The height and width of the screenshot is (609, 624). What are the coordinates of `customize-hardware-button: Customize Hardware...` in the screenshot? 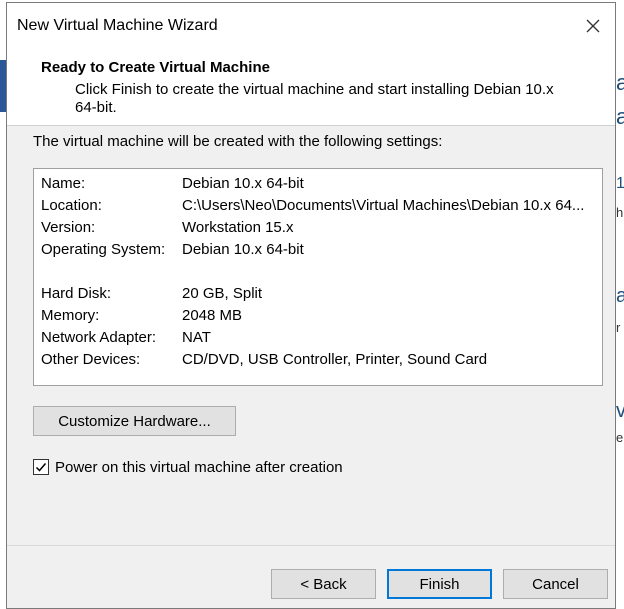 It's located at (134, 421).